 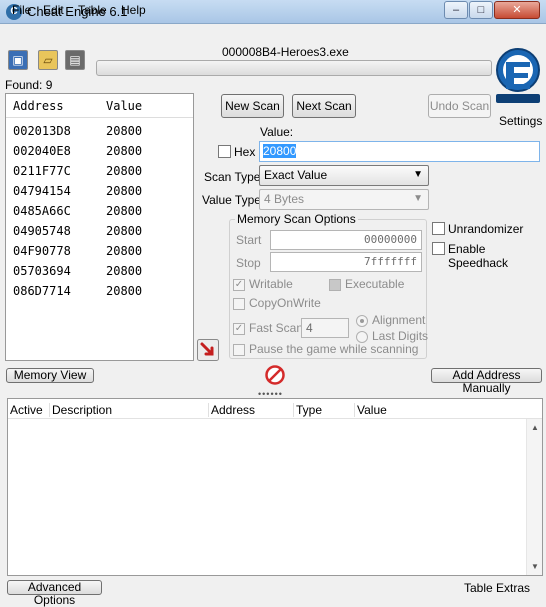 What do you see at coordinates (485, 229) in the screenshot?
I see `unrandomizer-label: Unrandomizer` at bounding box center [485, 229].